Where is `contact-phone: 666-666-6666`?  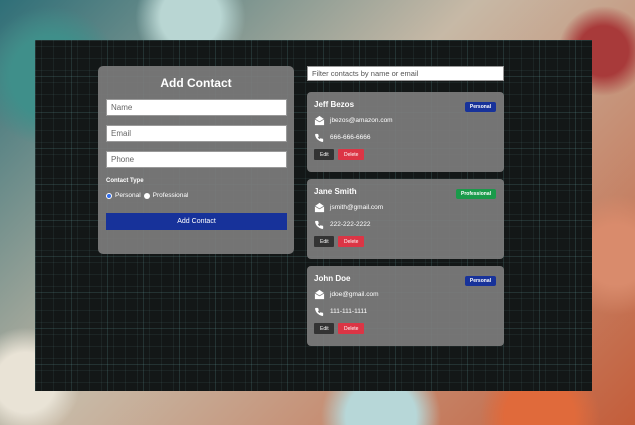
contact-phone: 666-666-6666 is located at coordinates (350, 137).